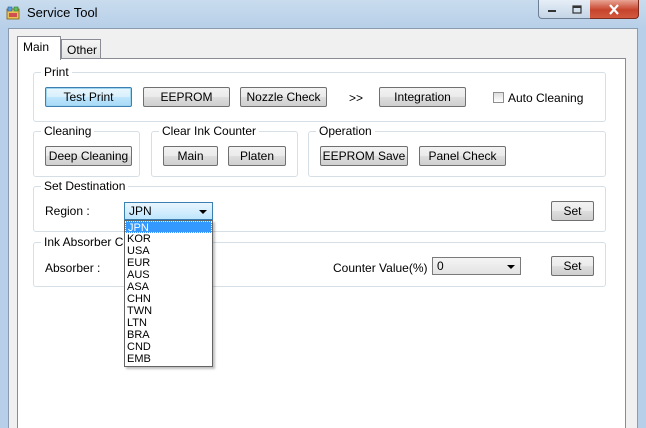 The width and height of the screenshot is (646, 428). I want to click on nozzle-check-button: Nozzle Check, so click(283, 97).